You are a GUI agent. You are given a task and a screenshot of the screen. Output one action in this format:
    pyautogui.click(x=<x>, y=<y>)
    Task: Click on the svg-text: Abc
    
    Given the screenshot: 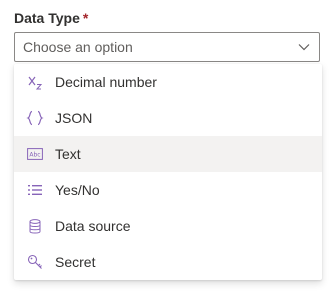 What is the action you would take?
    pyautogui.click(x=34, y=155)
    